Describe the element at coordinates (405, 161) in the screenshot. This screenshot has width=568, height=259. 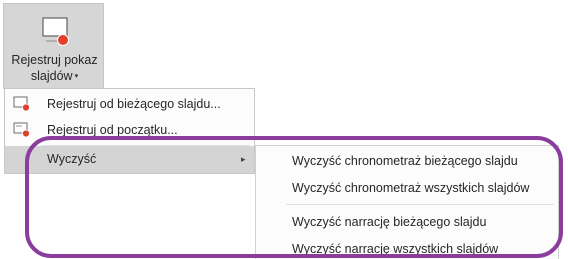
I see `submenu-item-clear-timing-current: Wyczyść chronometraż bieżącego slajdu` at that location.